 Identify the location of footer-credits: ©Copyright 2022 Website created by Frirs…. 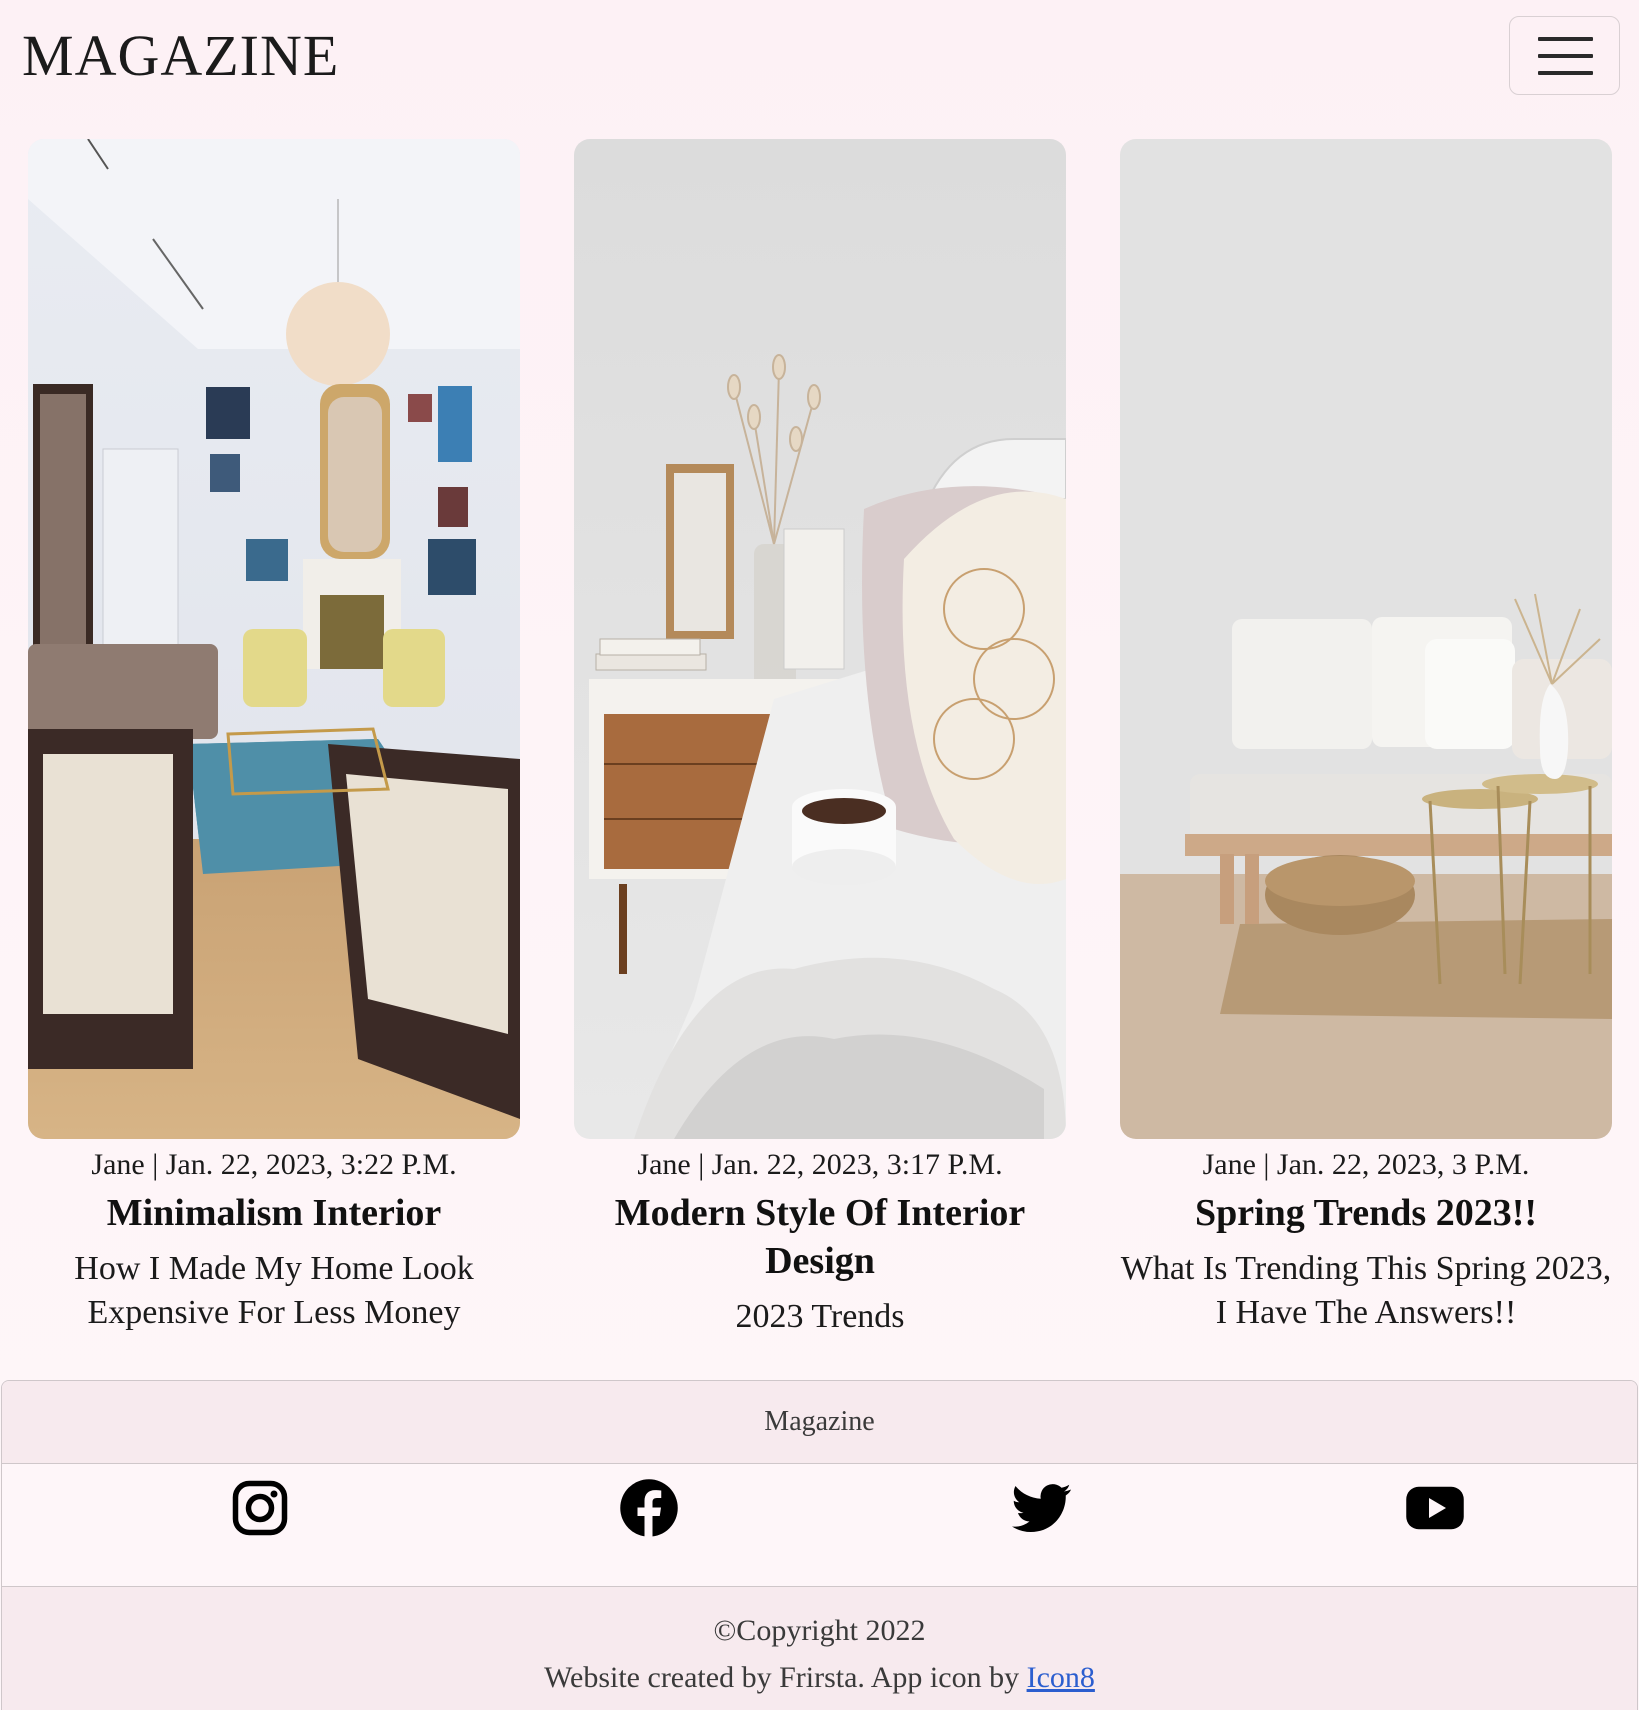
(819, 1648).